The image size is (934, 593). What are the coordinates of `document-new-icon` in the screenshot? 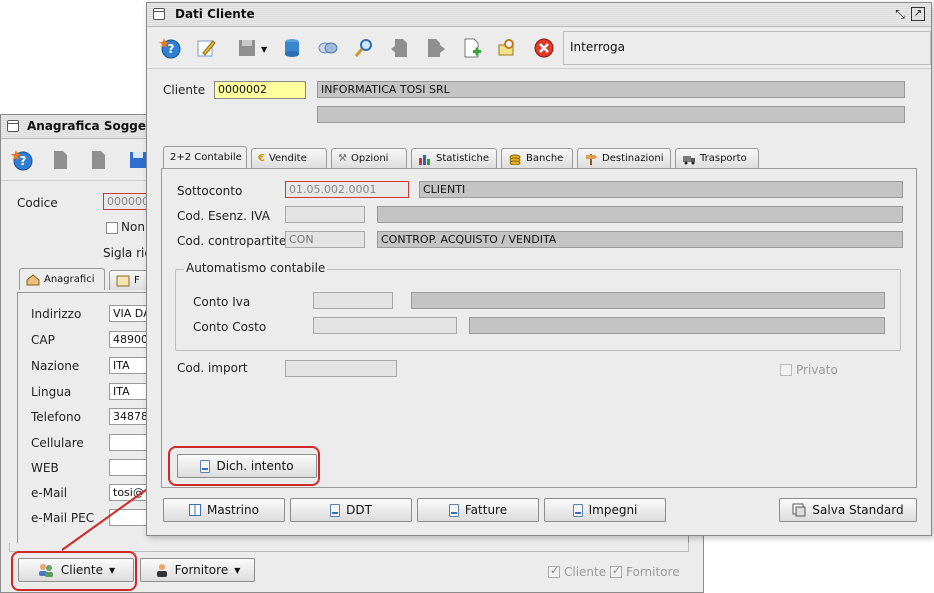 It's located at (98, 160).